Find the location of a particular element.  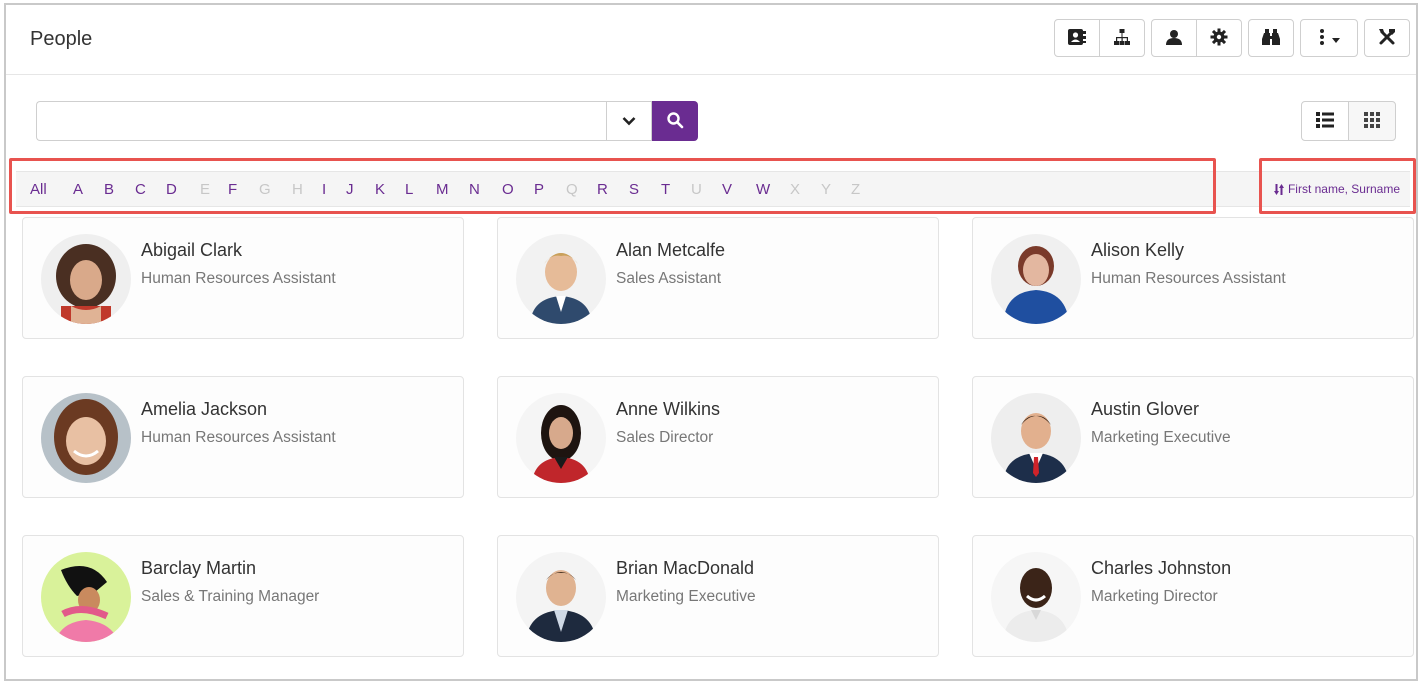

search-bar is located at coordinates (367, 121).